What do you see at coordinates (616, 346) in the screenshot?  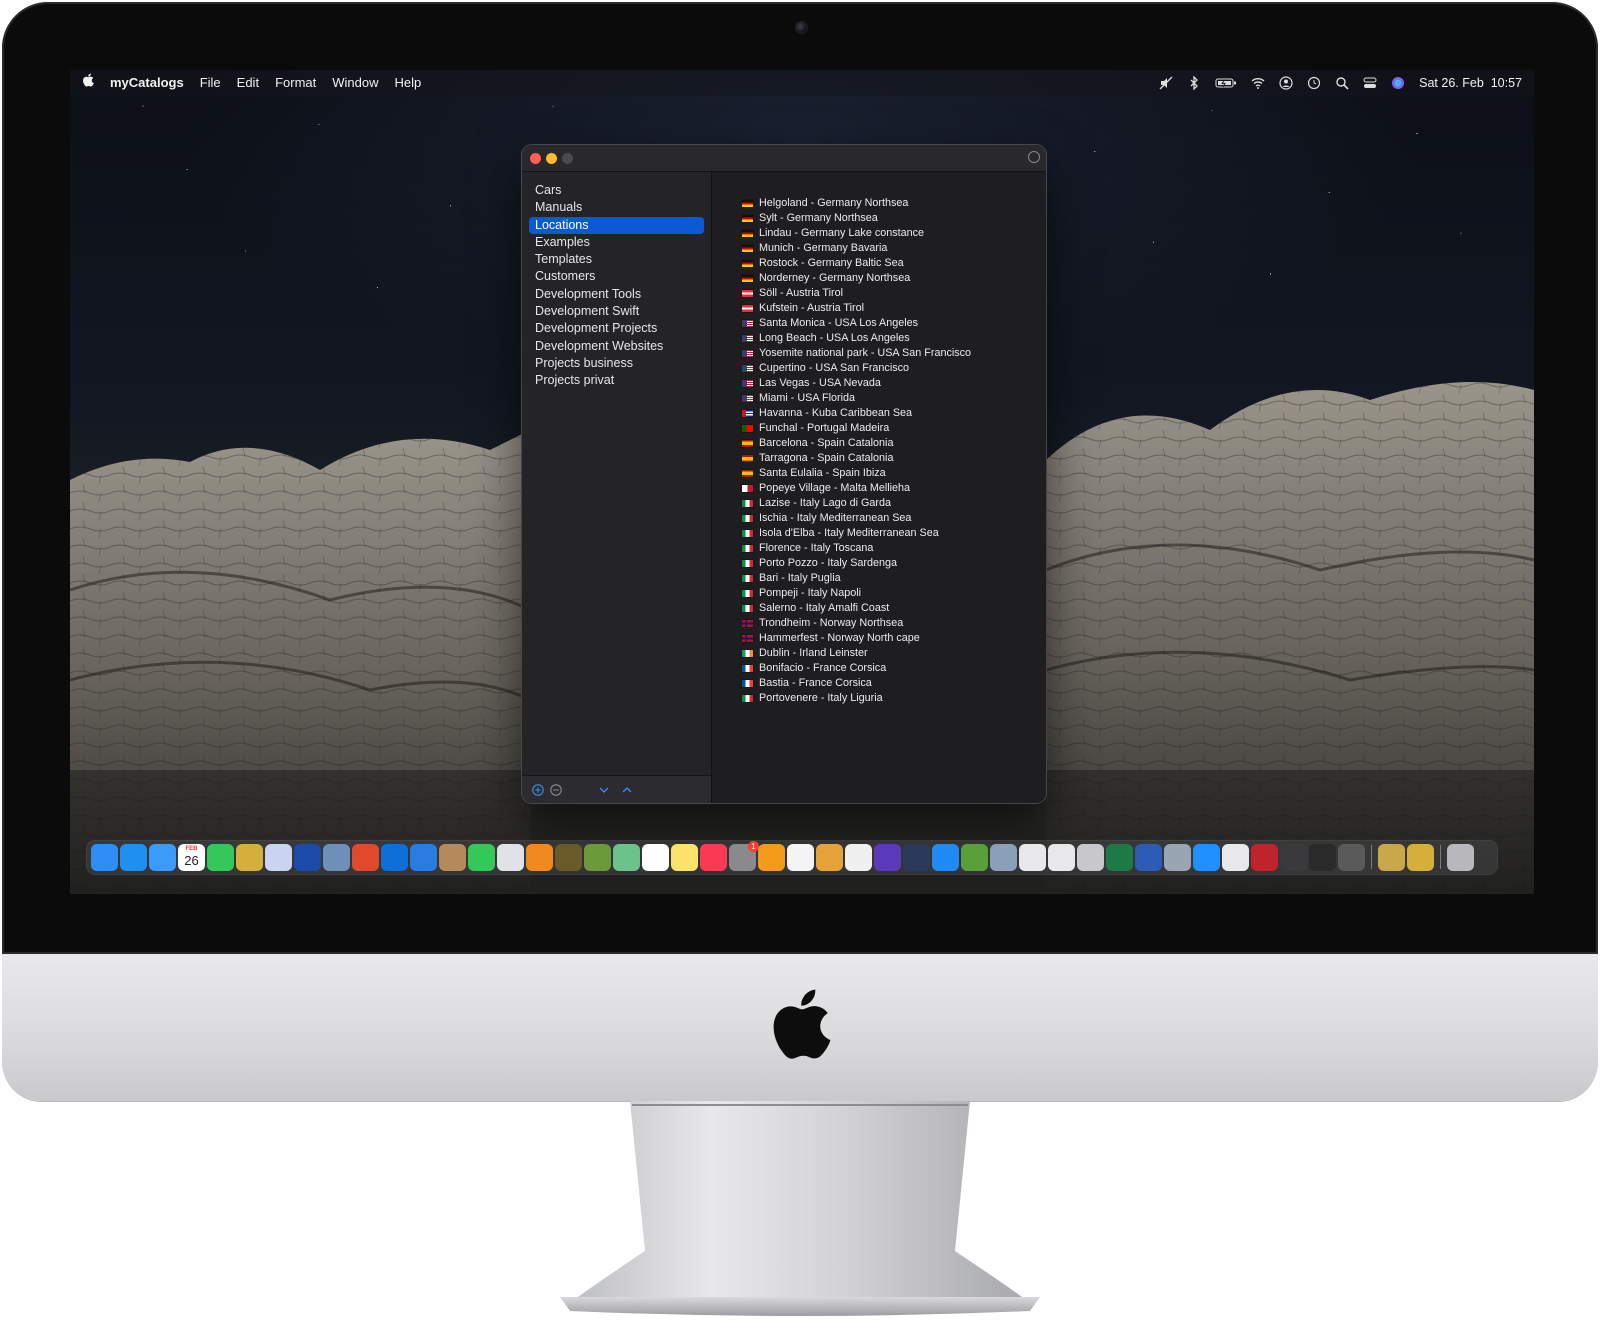 I see `sidebar-item-development-websites: Development Websites` at bounding box center [616, 346].